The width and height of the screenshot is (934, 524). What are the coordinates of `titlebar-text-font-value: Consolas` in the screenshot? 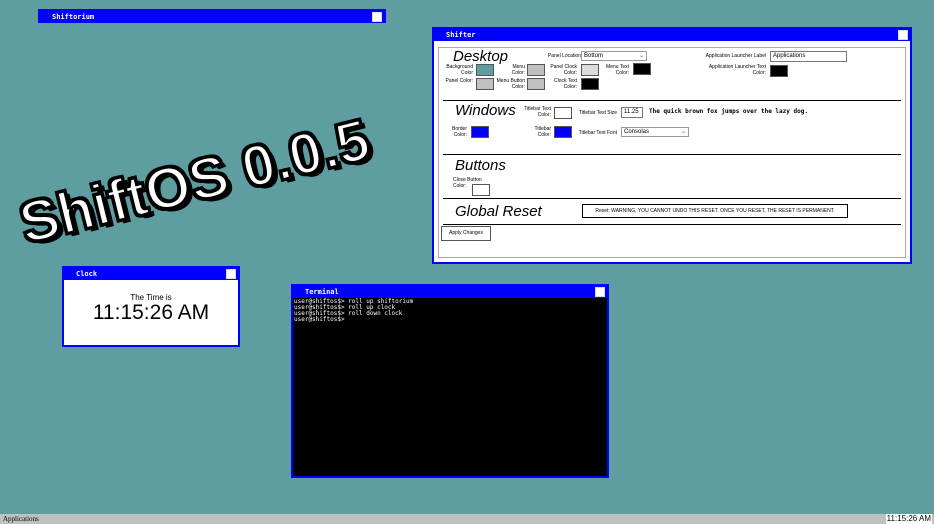 It's located at (637, 132).